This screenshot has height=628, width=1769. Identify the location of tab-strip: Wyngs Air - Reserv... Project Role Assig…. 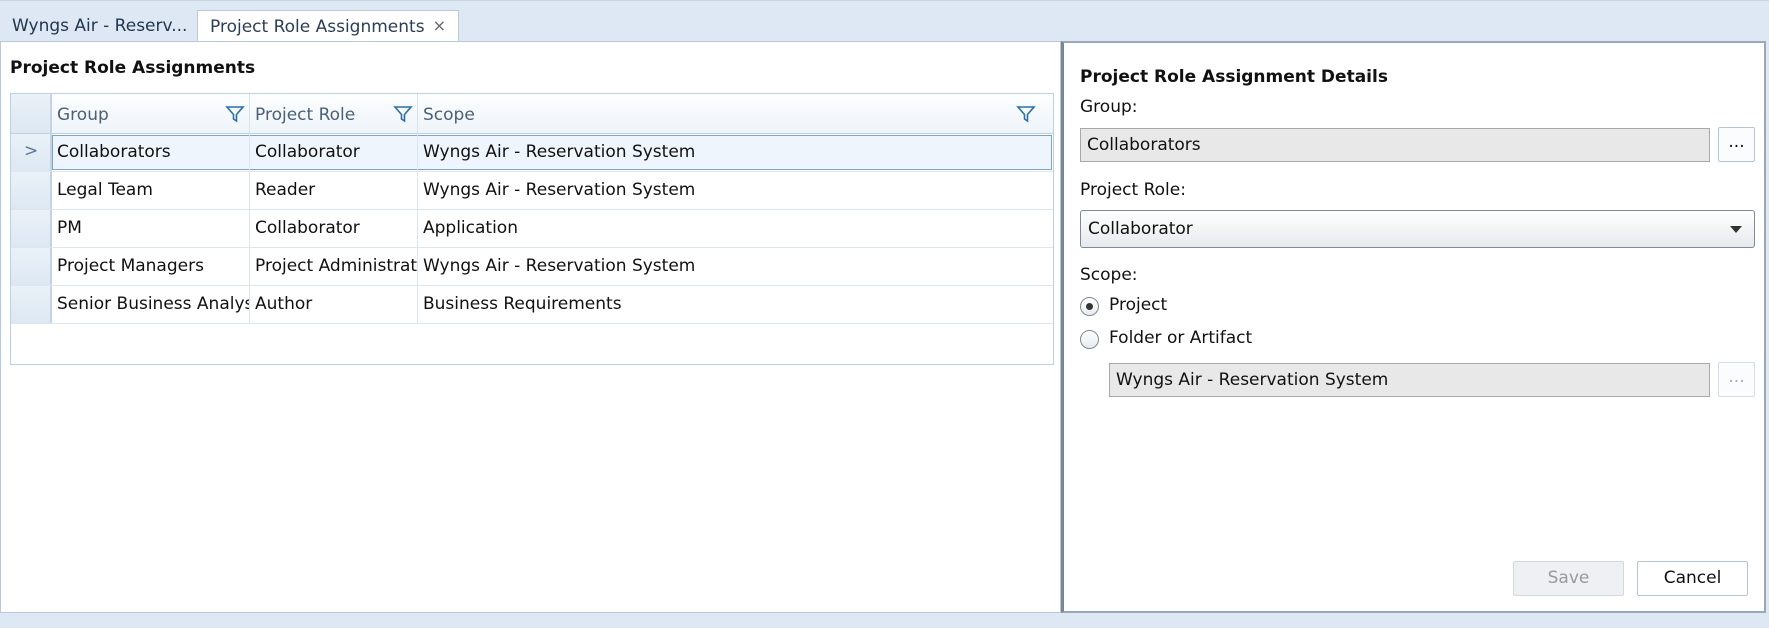
(884, 21).